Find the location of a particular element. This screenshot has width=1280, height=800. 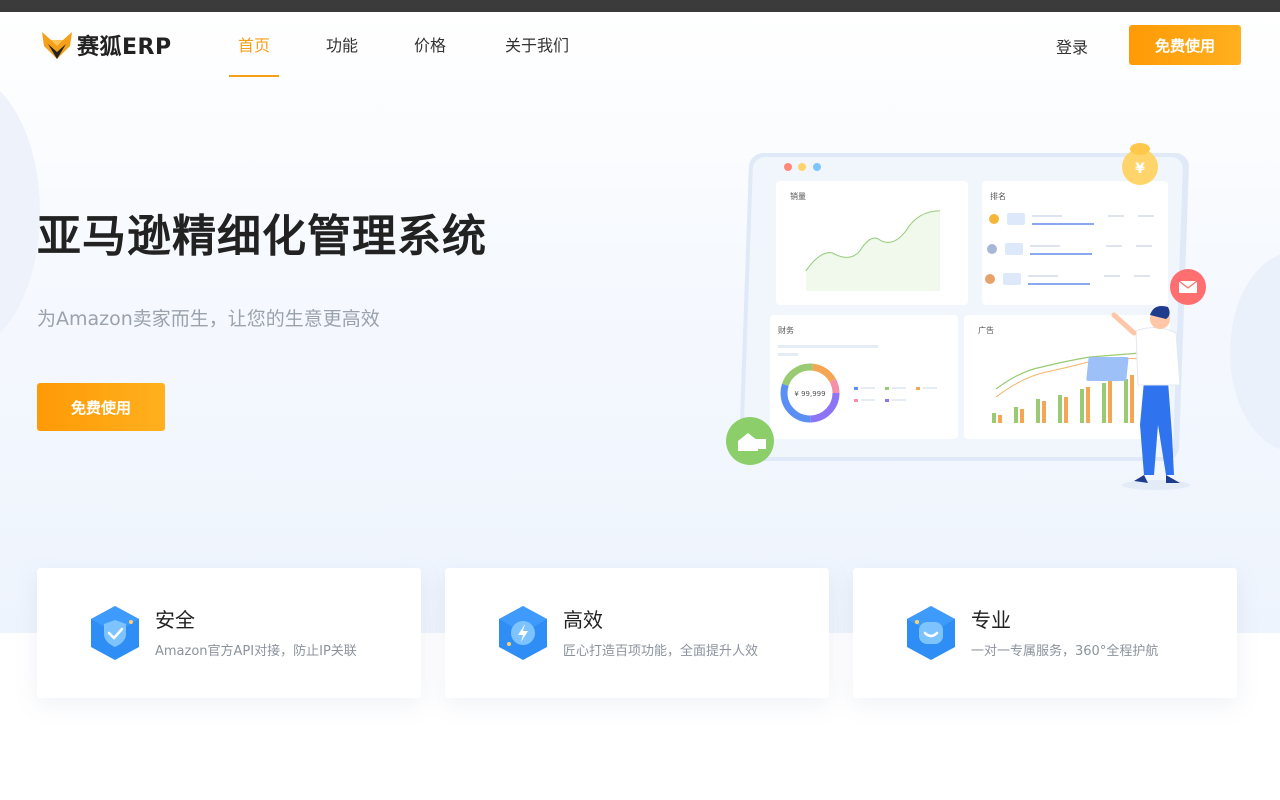

nav-active-indicator is located at coordinates (254, 76).